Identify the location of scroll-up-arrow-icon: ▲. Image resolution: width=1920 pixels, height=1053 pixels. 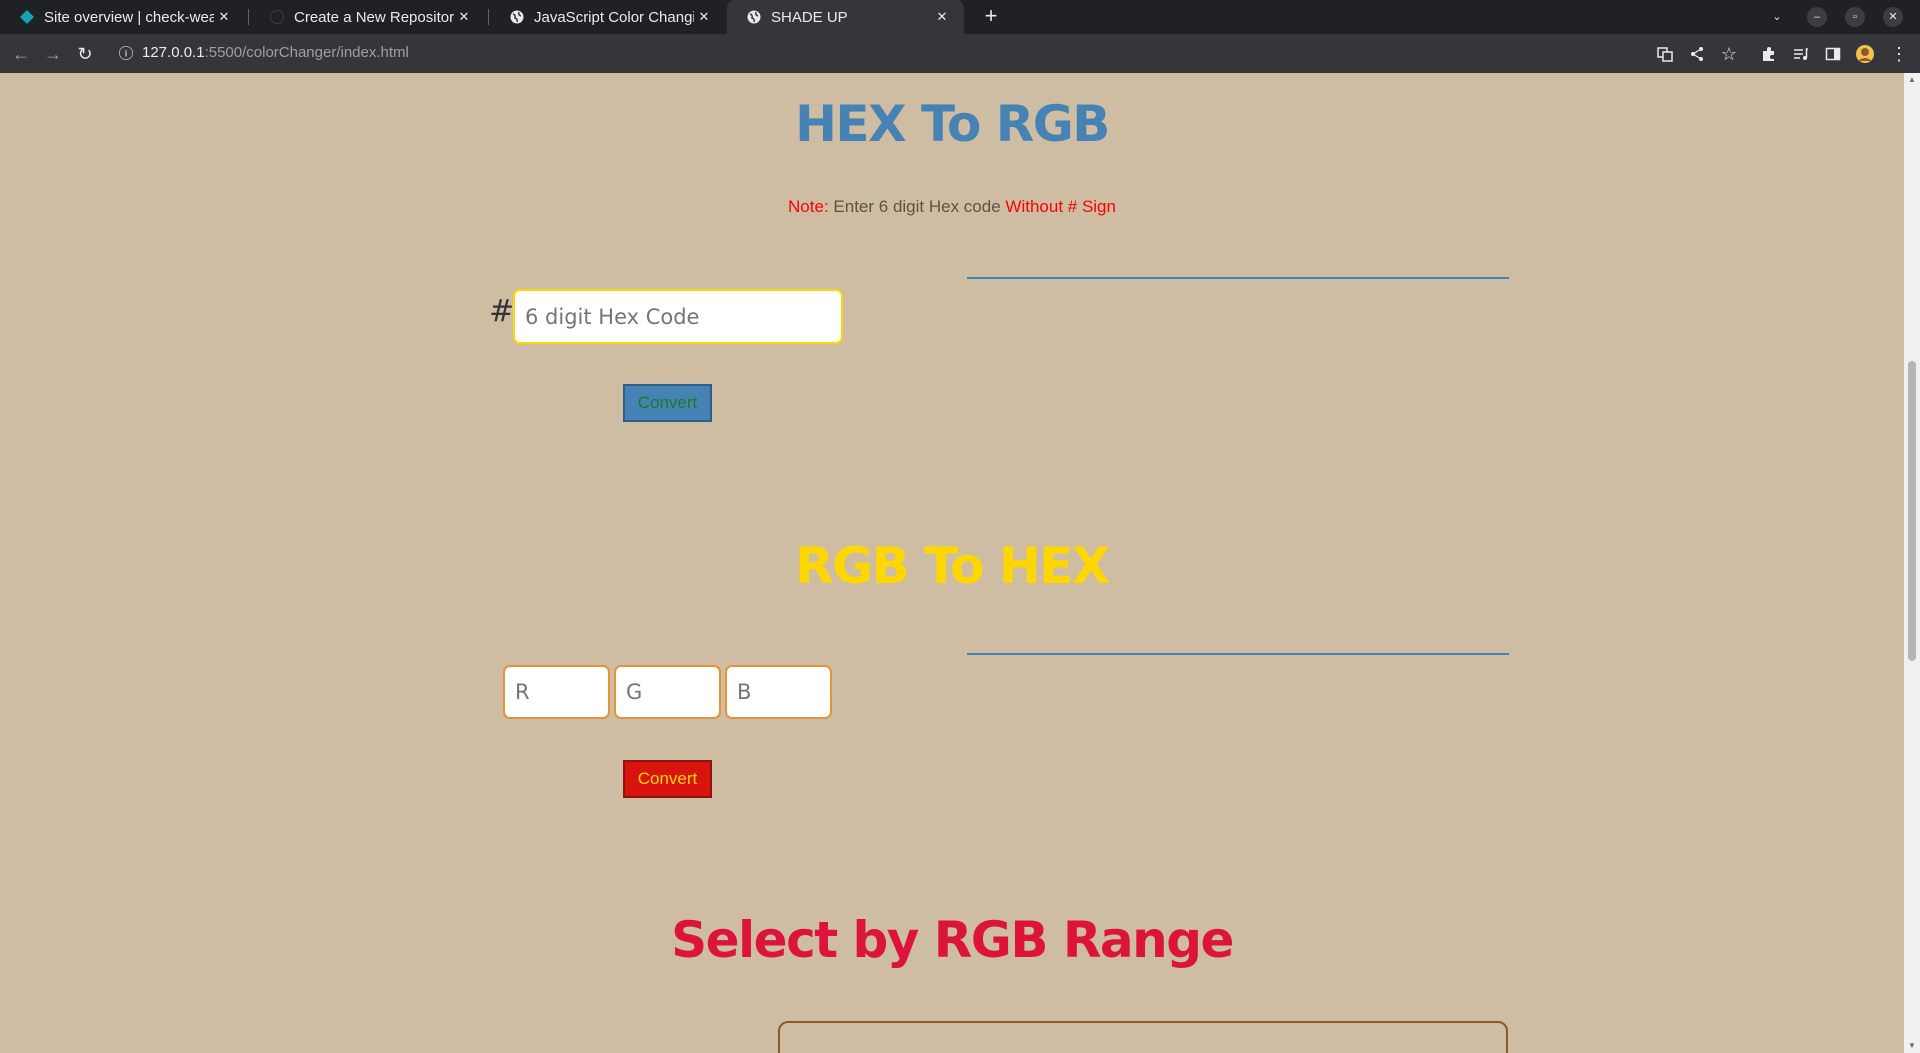
(1912, 80).